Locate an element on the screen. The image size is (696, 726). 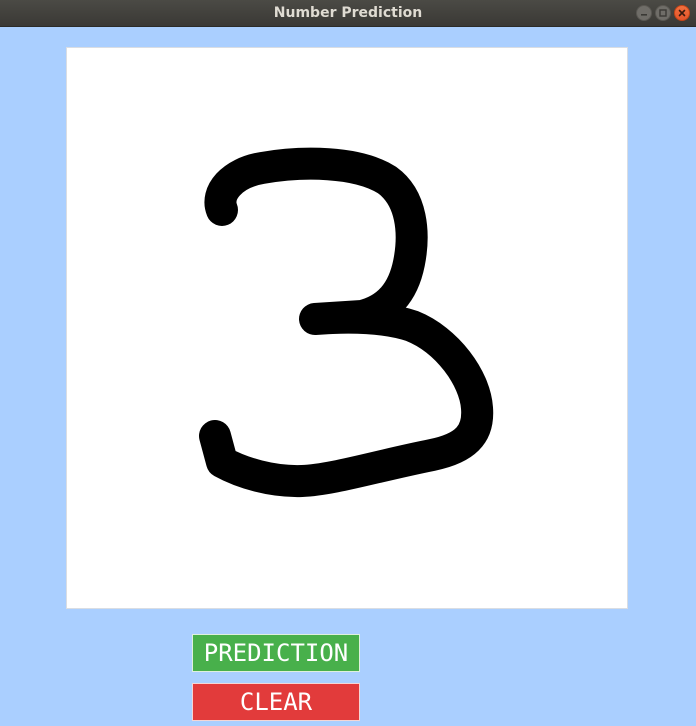
close-button is located at coordinates (682, 13).